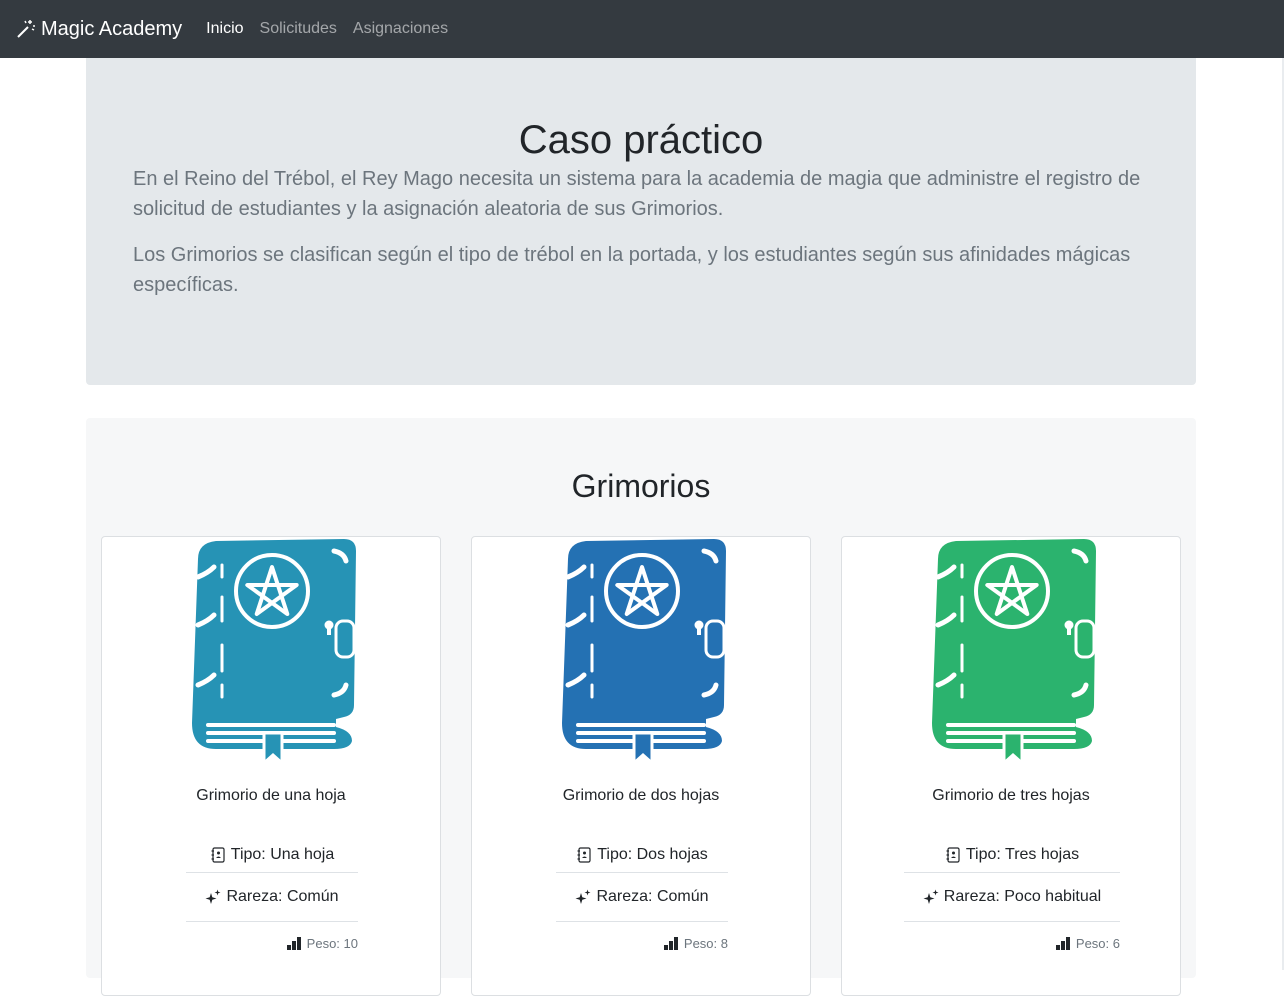 This screenshot has height=996, width=1284. I want to click on nav-solicitudes: Solicitudes, so click(298, 29).